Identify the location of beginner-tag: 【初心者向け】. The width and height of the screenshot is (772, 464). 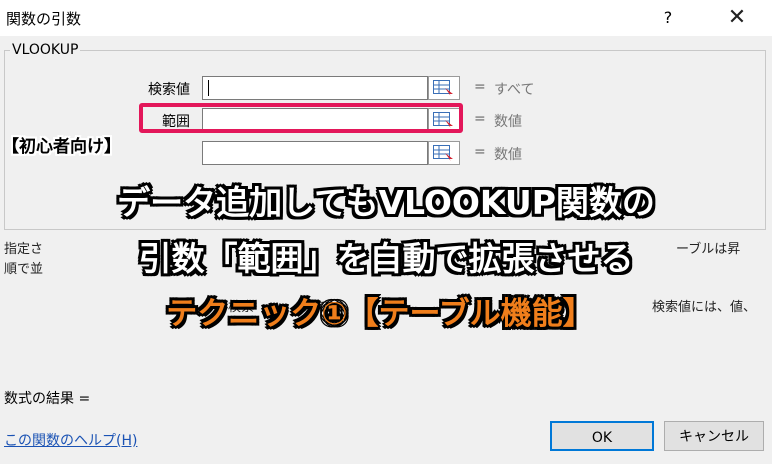
(61, 147).